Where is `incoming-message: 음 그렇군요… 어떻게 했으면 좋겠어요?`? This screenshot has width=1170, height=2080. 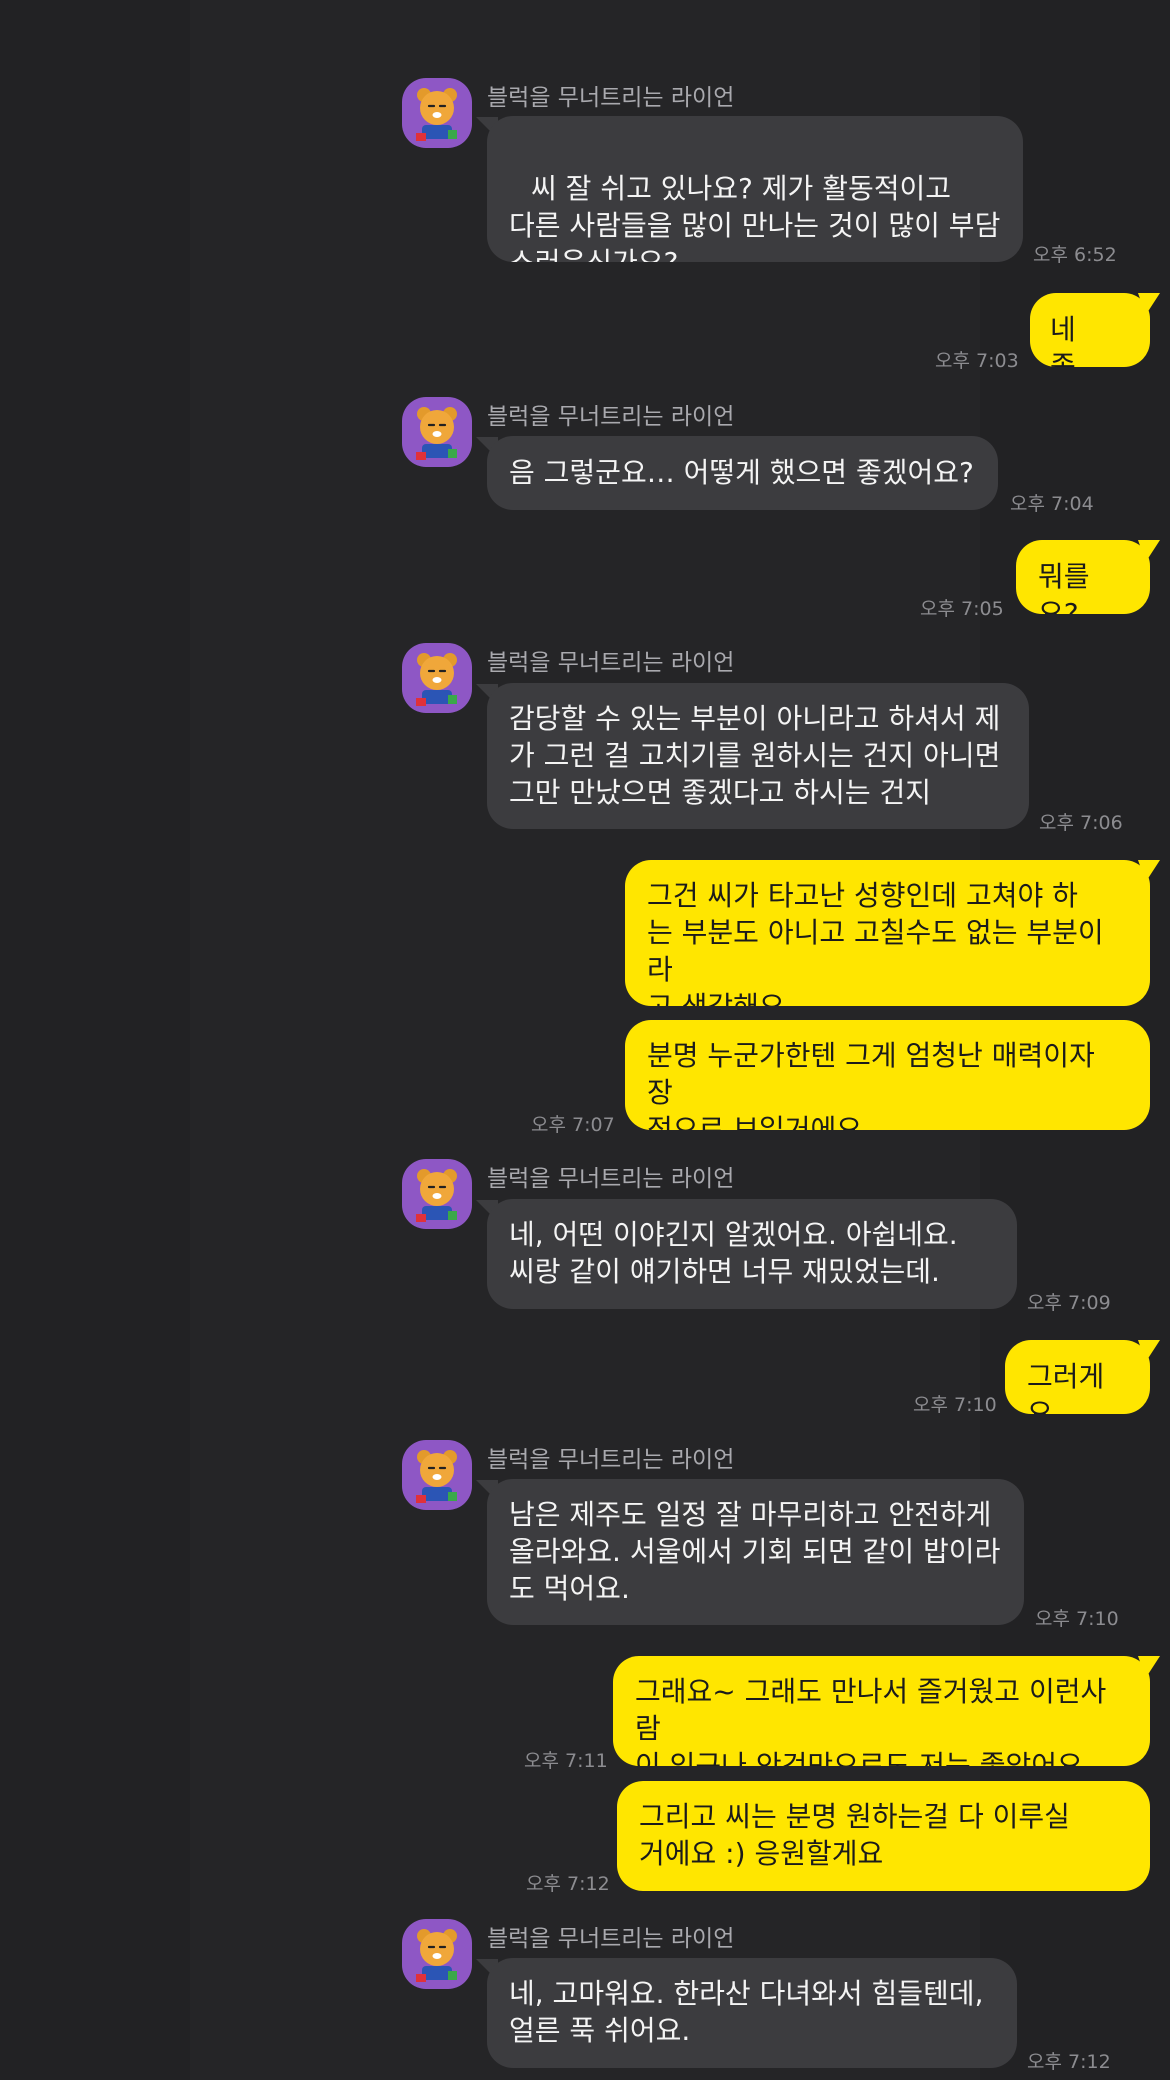
incoming-message: 음 그렇군요… 어떻게 했으면 좋겠어요? is located at coordinates (742, 473).